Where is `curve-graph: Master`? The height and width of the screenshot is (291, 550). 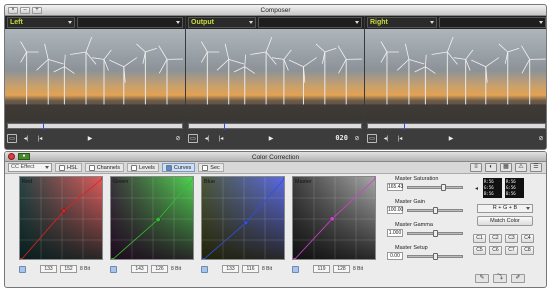 curve-graph: Master is located at coordinates (334, 218).